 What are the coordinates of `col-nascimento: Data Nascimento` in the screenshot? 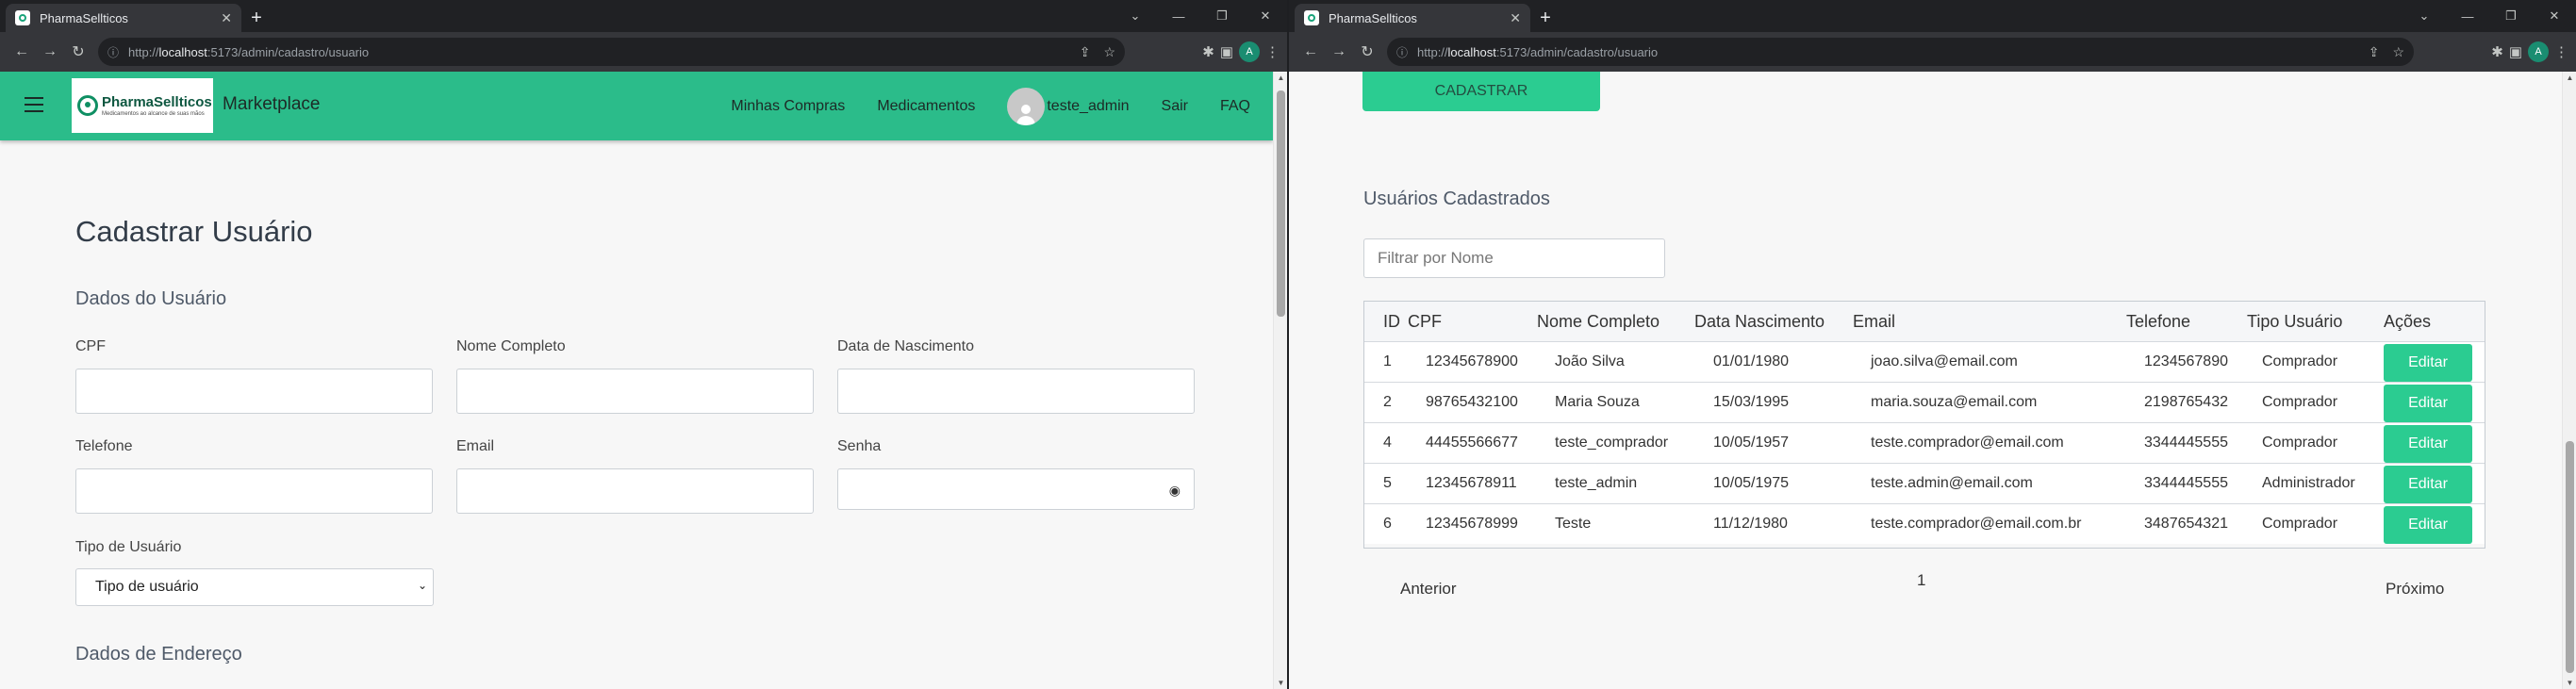 It's located at (1759, 322).